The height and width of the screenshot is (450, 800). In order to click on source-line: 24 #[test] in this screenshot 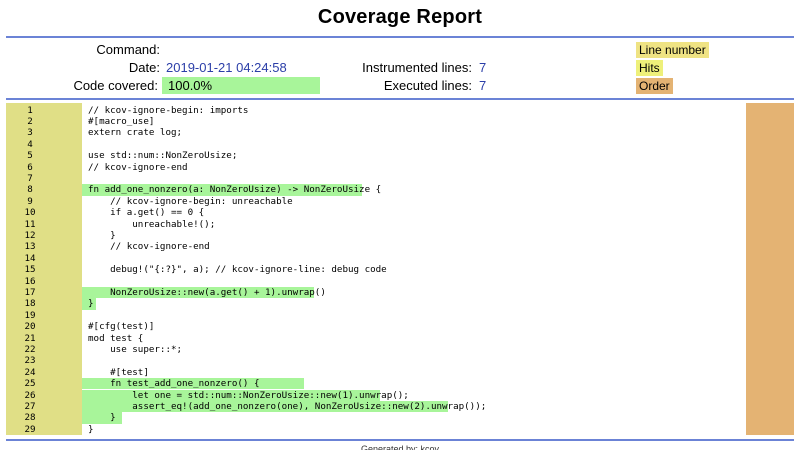, I will do `click(376, 372)`.